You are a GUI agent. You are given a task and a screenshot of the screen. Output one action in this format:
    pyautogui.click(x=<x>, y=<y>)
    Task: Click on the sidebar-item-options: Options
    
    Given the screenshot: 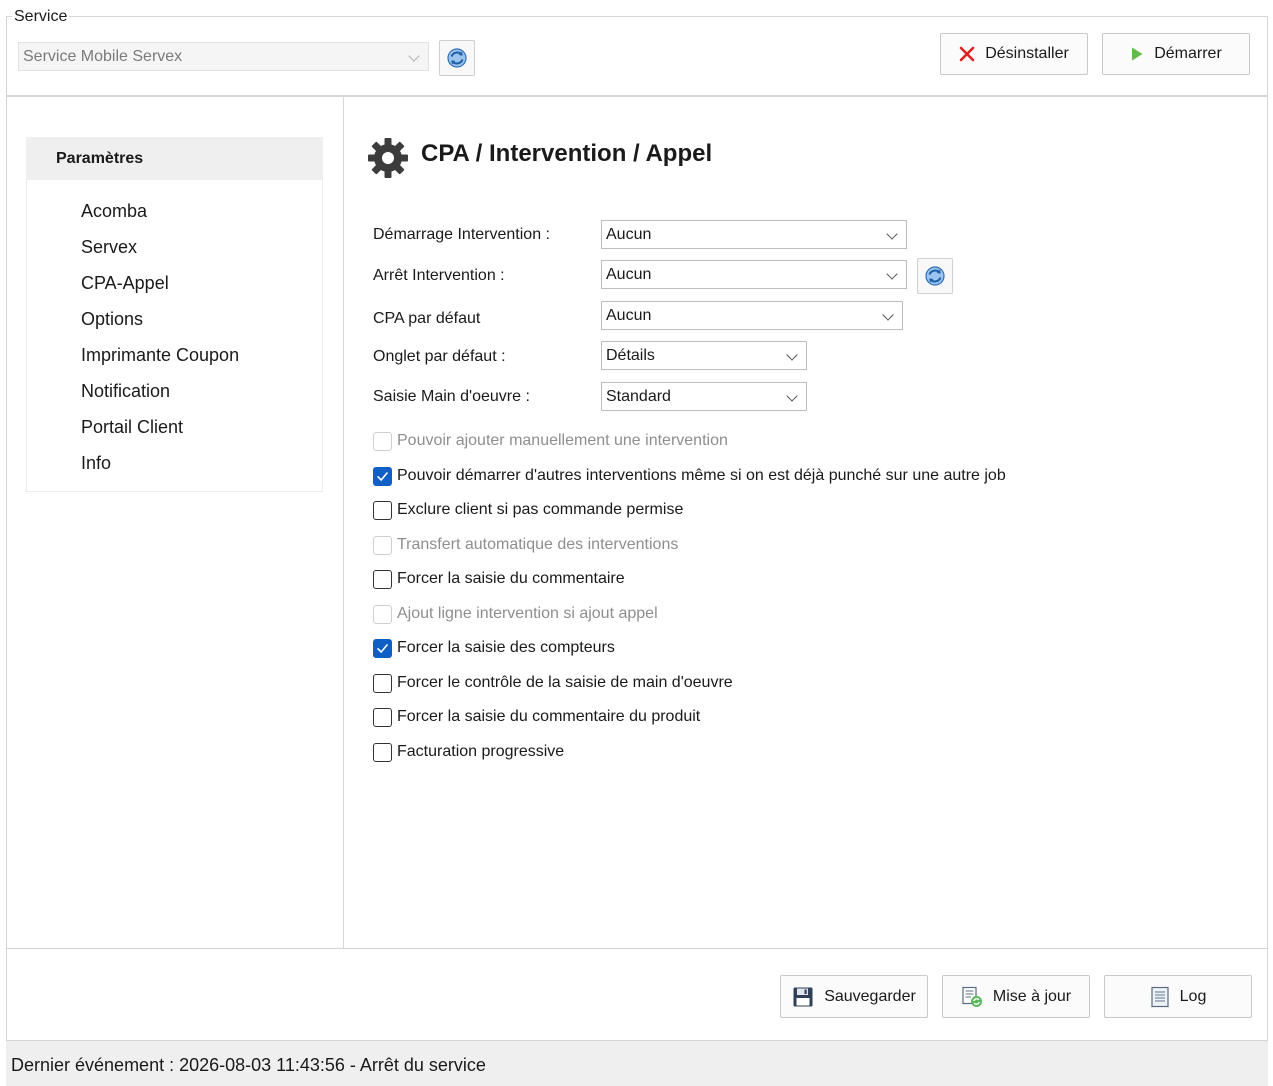 What is the action you would take?
    pyautogui.click(x=112, y=319)
    